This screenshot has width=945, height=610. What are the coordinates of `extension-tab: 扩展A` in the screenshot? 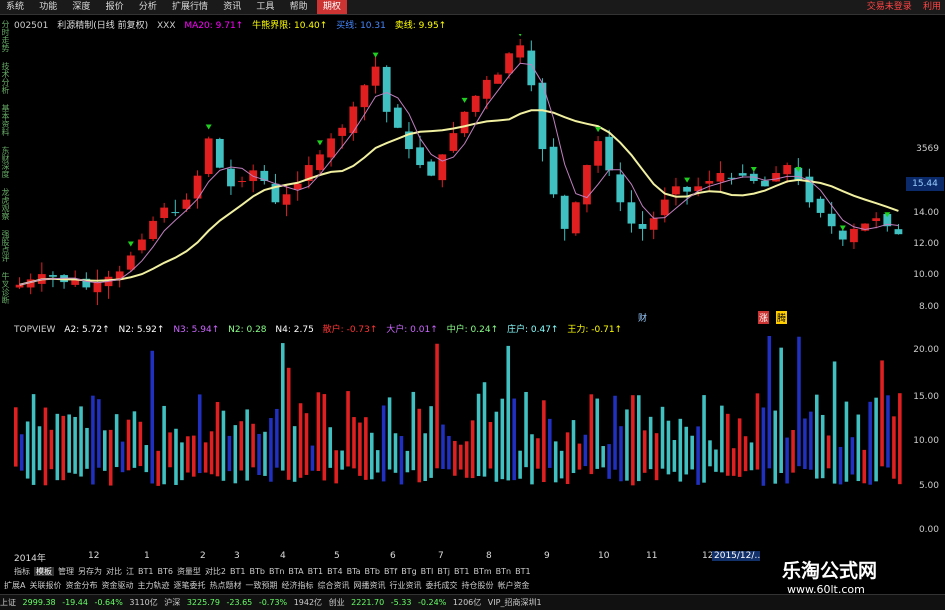 It's located at (14, 585).